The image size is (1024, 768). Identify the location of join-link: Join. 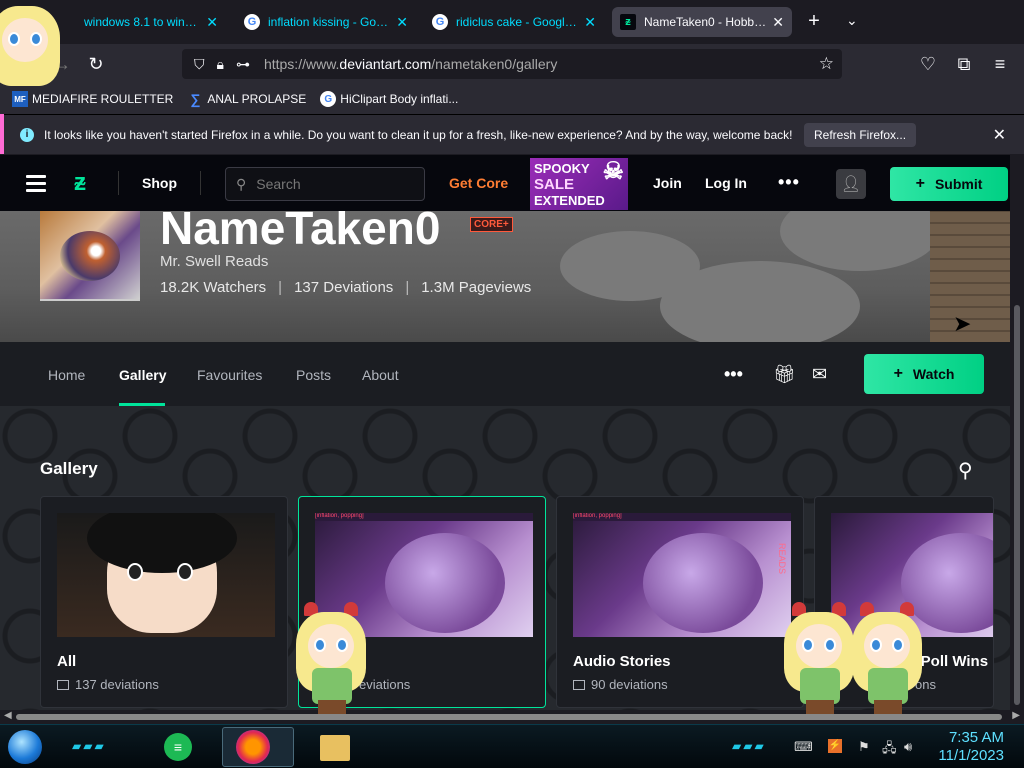
(667, 183).